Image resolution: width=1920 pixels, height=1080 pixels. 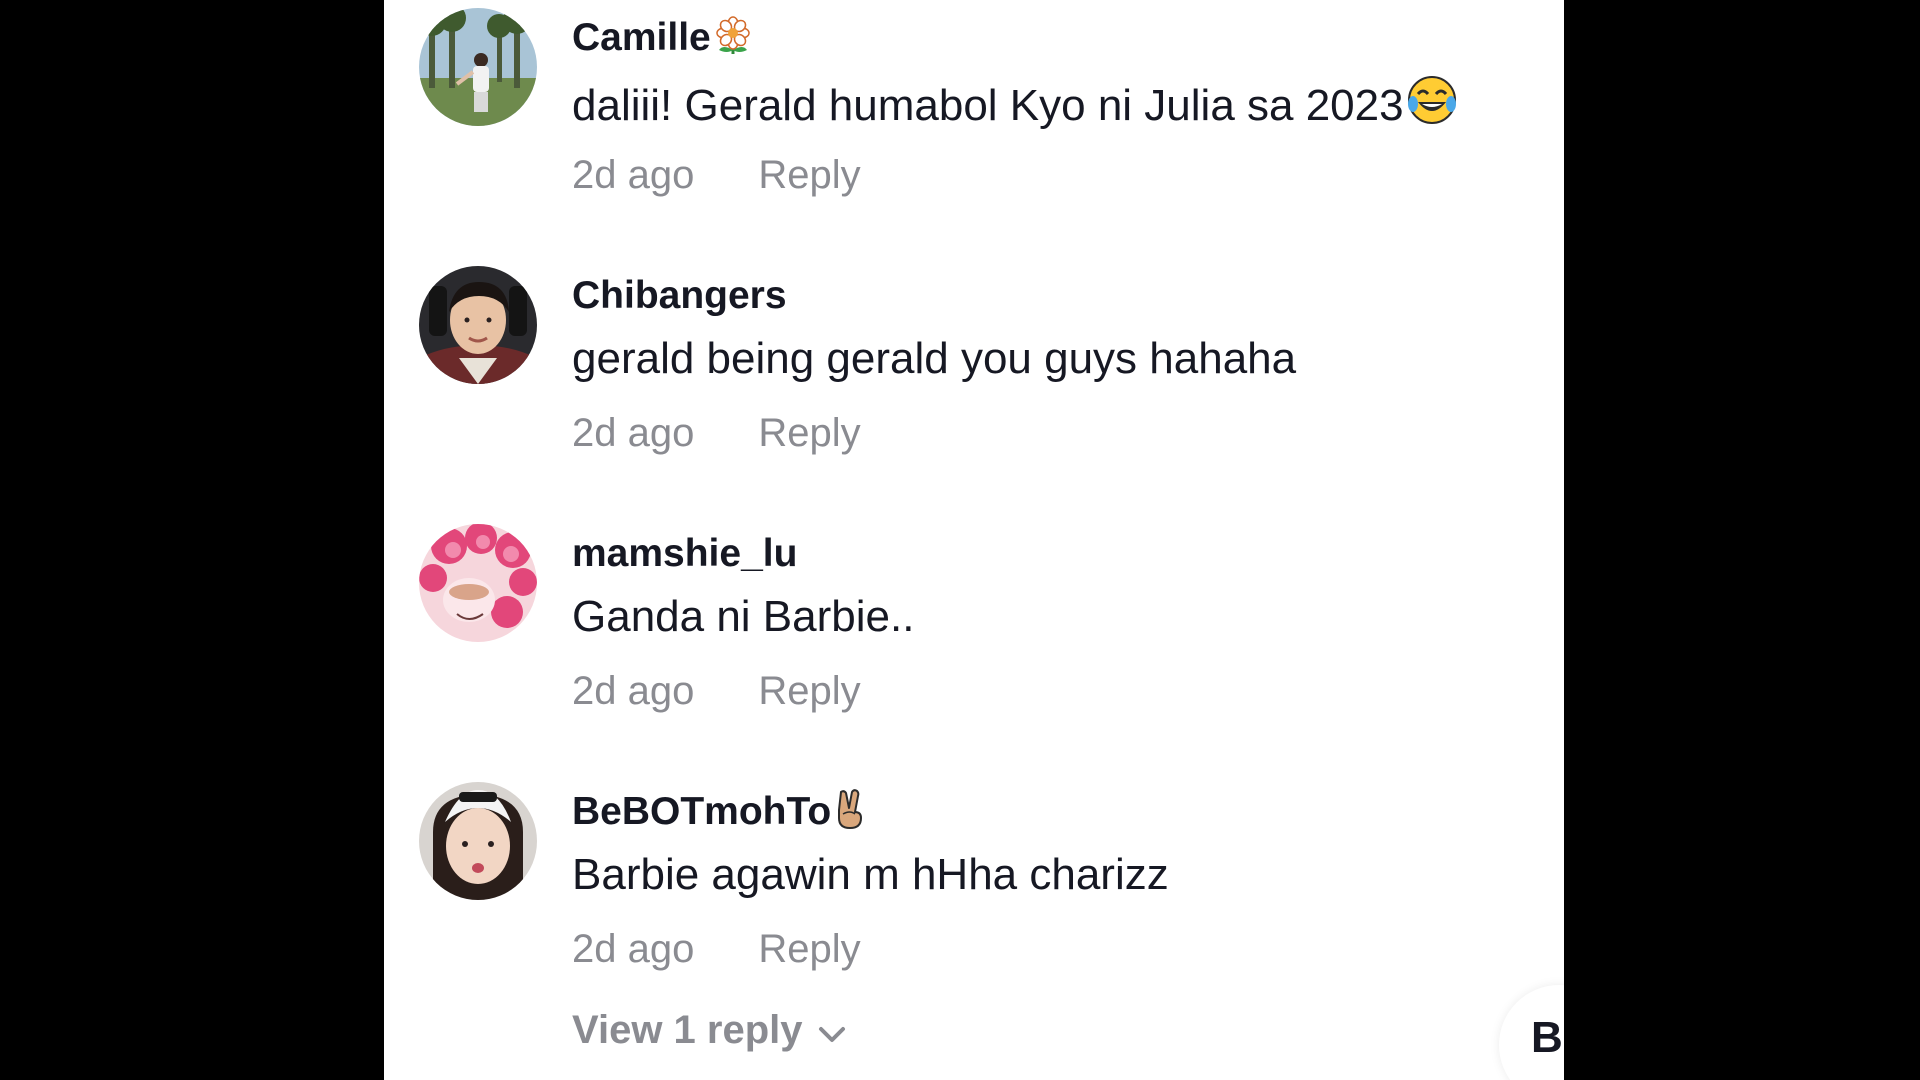 I want to click on comment-text: gerald being gerald you guys hahaha, so click(x=934, y=358).